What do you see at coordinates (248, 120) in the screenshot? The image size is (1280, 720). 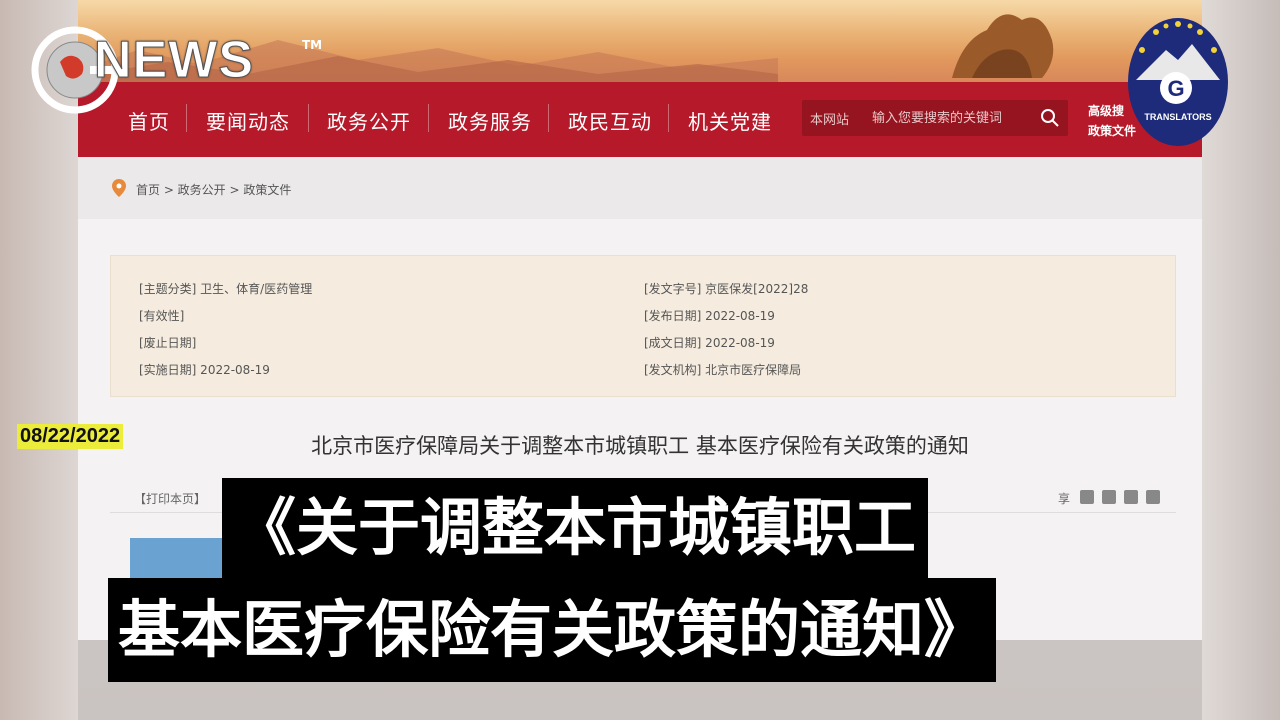 I see `nav-news: 要闻动态` at bounding box center [248, 120].